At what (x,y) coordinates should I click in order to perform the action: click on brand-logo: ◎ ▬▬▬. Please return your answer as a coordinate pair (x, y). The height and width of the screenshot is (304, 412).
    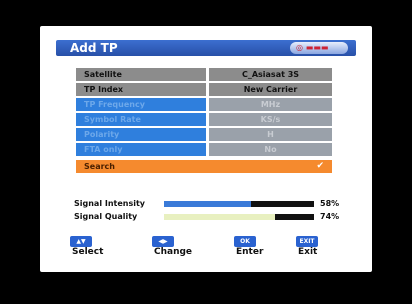
    Looking at the image, I should click on (319, 48).